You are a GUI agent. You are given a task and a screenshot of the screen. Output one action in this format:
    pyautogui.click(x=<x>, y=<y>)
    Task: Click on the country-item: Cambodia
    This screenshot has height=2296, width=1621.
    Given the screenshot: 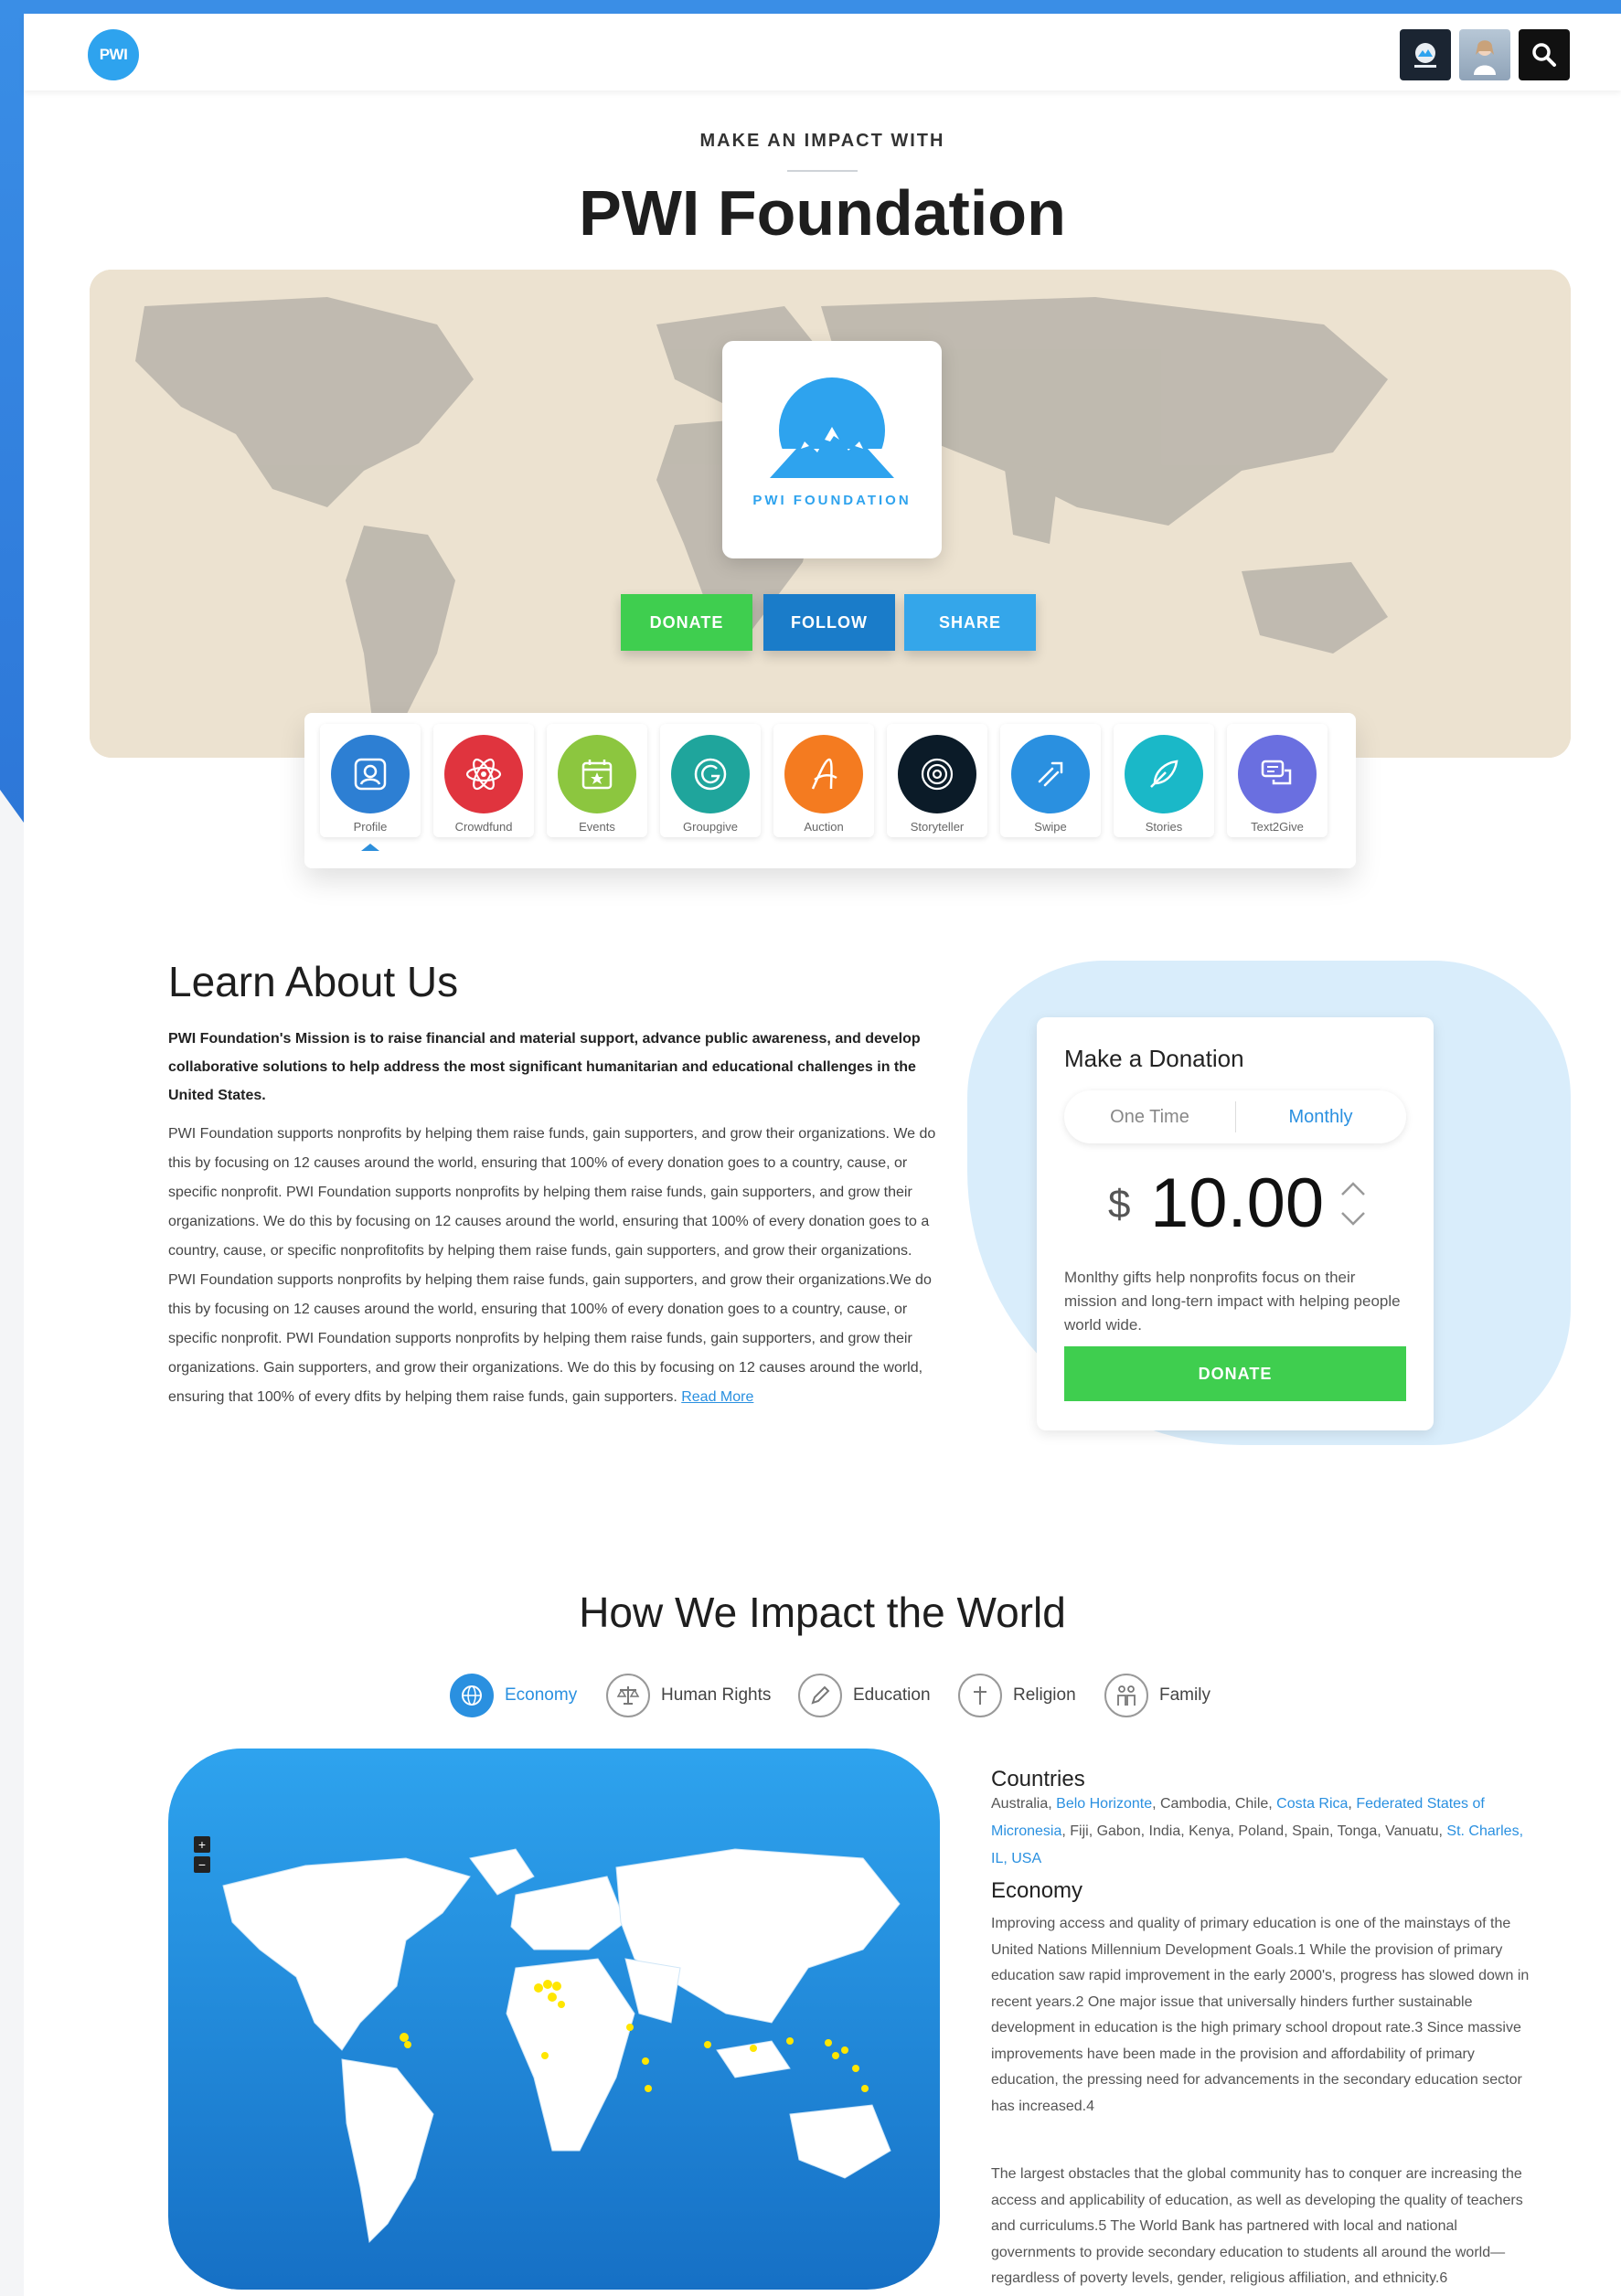 What is the action you would take?
    pyautogui.click(x=1193, y=1804)
    